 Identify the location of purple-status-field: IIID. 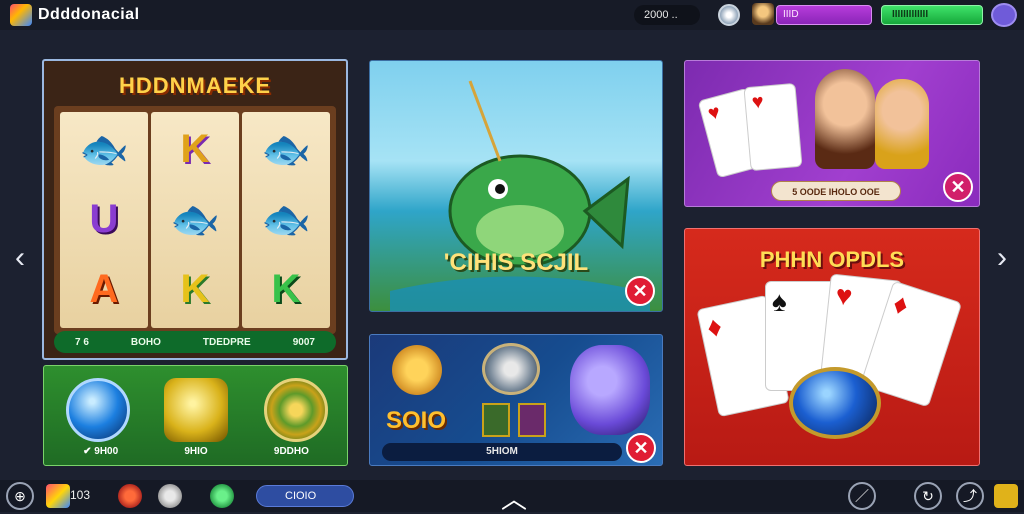
(824, 15).